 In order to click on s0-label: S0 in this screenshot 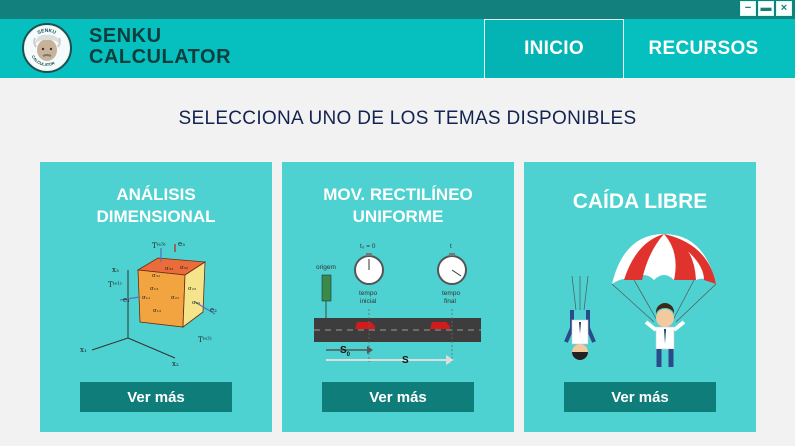, I will do `click(345, 351)`.